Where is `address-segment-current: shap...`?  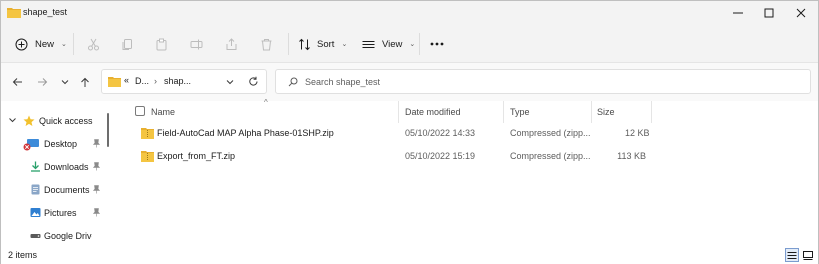
address-segment-current: shap... is located at coordinates (177, 81).